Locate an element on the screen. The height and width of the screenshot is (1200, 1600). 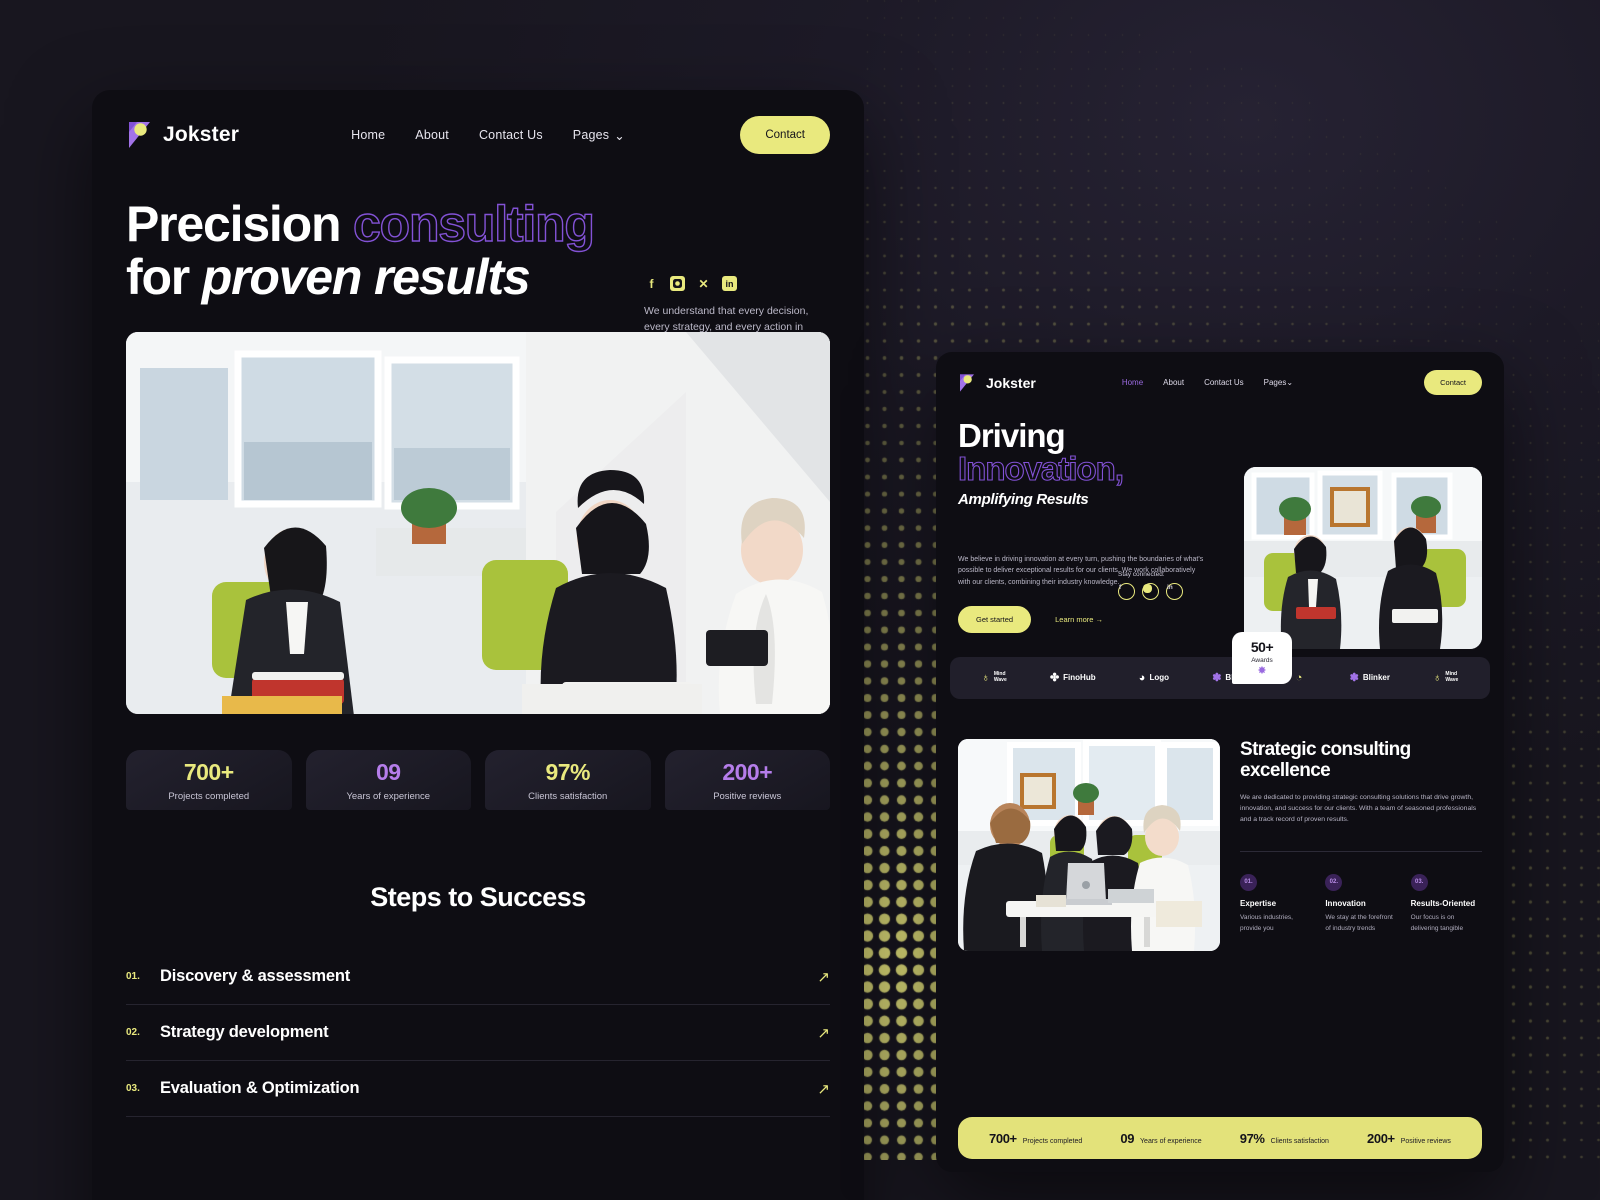
steps-section-title: Steps to Success is located at coordinates (478, 897).